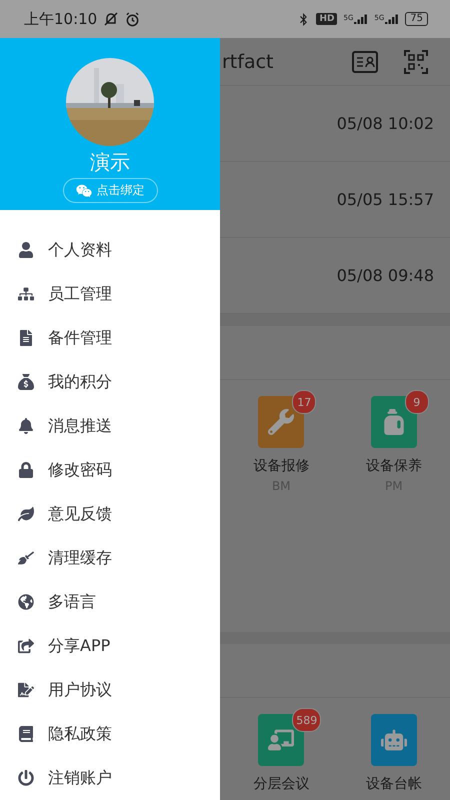 This screenshot has height=800, width=450. What do you see at coordinates (26, 602) in the screenshot?
I see `globe-icon` at bounding box center [26, 602].